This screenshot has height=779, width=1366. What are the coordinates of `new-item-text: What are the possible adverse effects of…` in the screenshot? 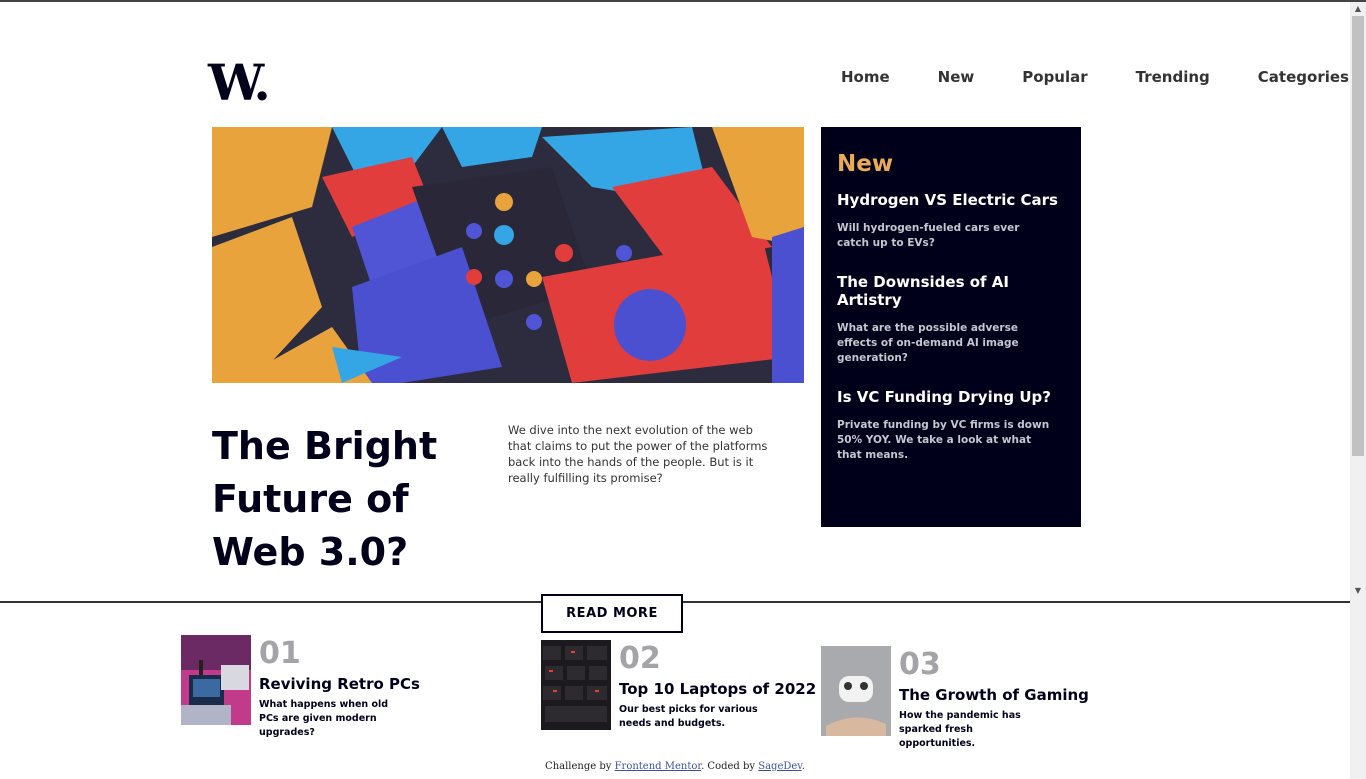 It's located at (928, 343).